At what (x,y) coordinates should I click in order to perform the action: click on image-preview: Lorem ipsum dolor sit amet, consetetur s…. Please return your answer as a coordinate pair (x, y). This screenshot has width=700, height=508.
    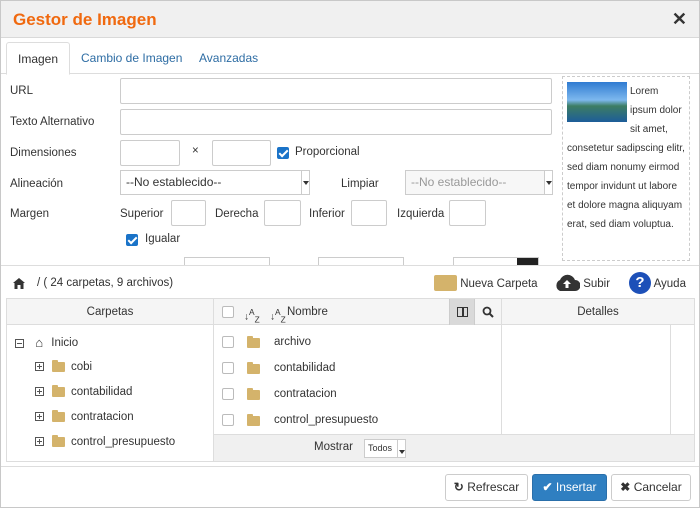
    Looking at the image, I should click on (626, 168).